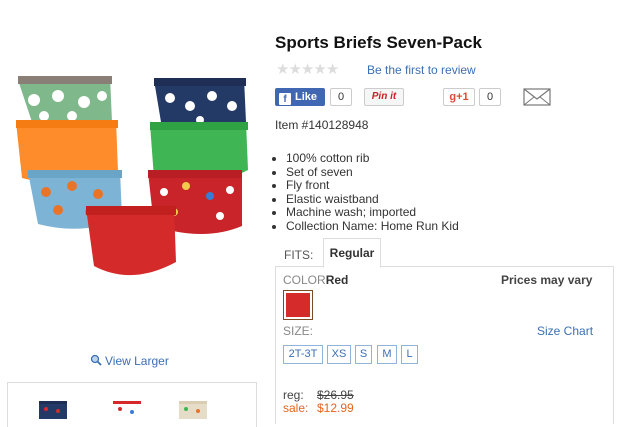 This screenshot has width=626, height=427. Describe the element at coordinates (296, 408) in the screenshot. I see `sale-price-label: sale:` at that location.